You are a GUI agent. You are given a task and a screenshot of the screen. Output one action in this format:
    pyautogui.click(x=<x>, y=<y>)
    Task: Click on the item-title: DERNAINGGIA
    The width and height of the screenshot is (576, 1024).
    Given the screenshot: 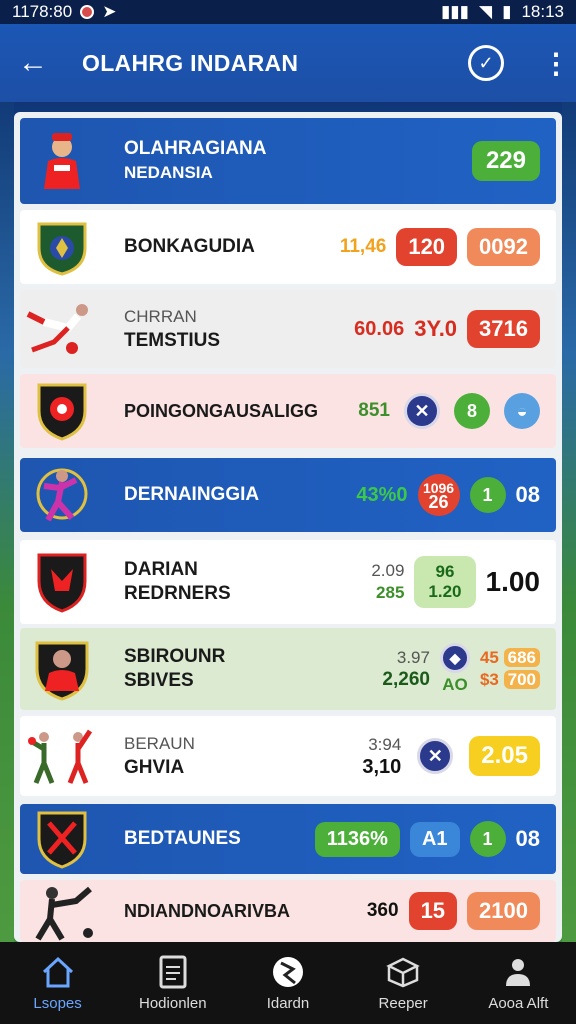 What is the action you would take?
    pyautogui.click(x=192, y=494)
    